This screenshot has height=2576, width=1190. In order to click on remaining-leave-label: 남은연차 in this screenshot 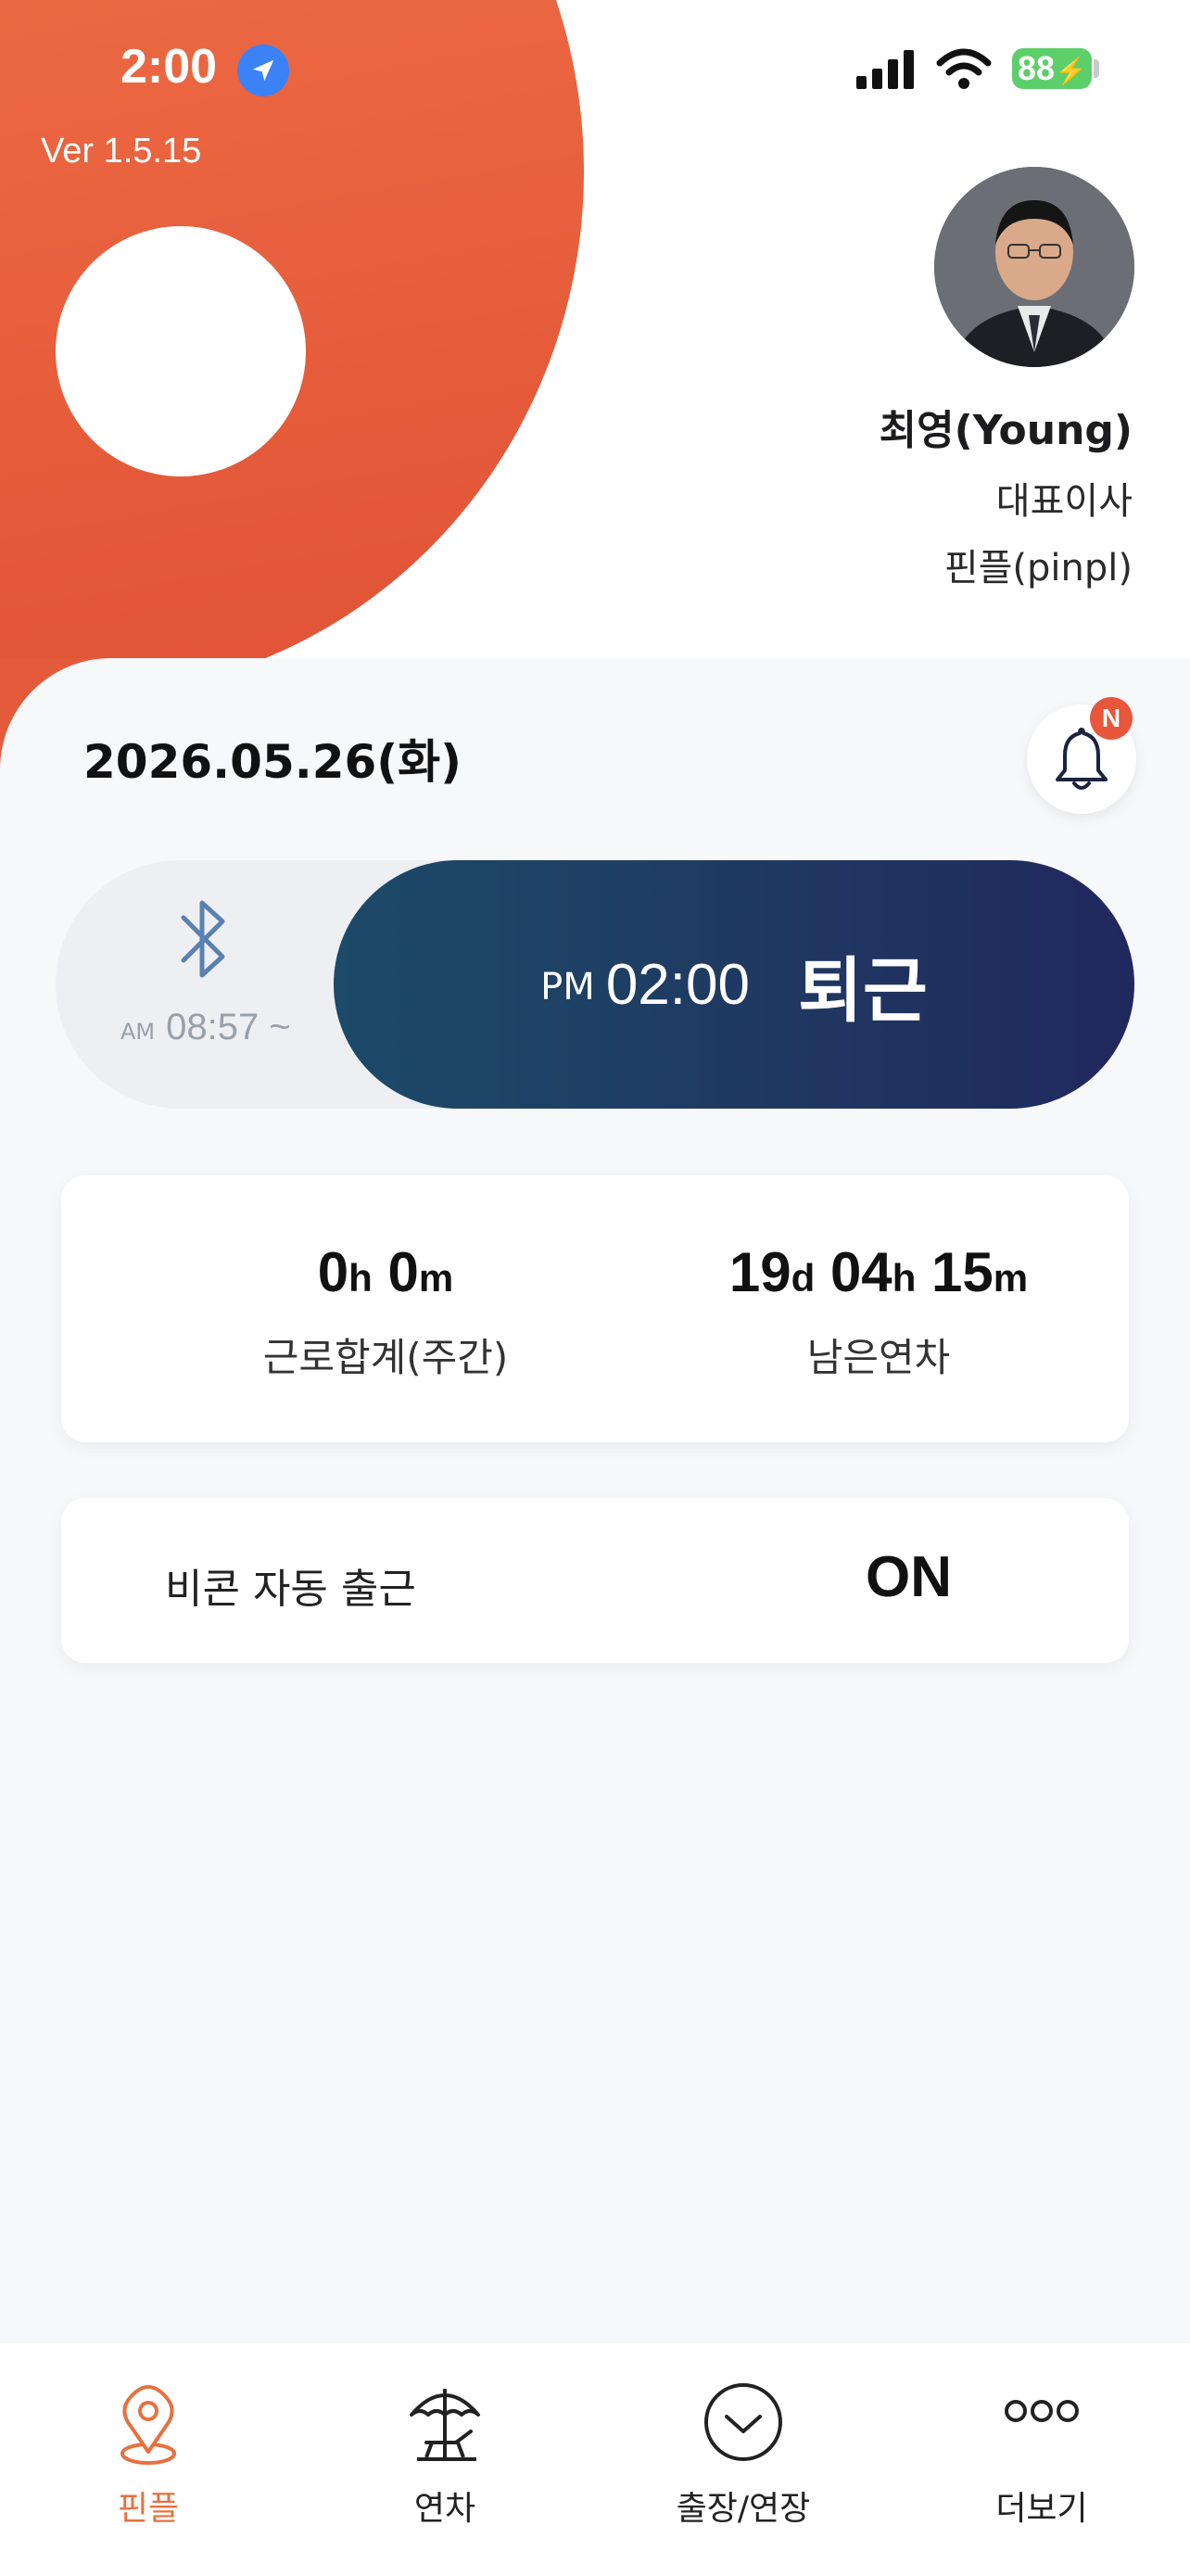, I will do `click(878, 1357)`.